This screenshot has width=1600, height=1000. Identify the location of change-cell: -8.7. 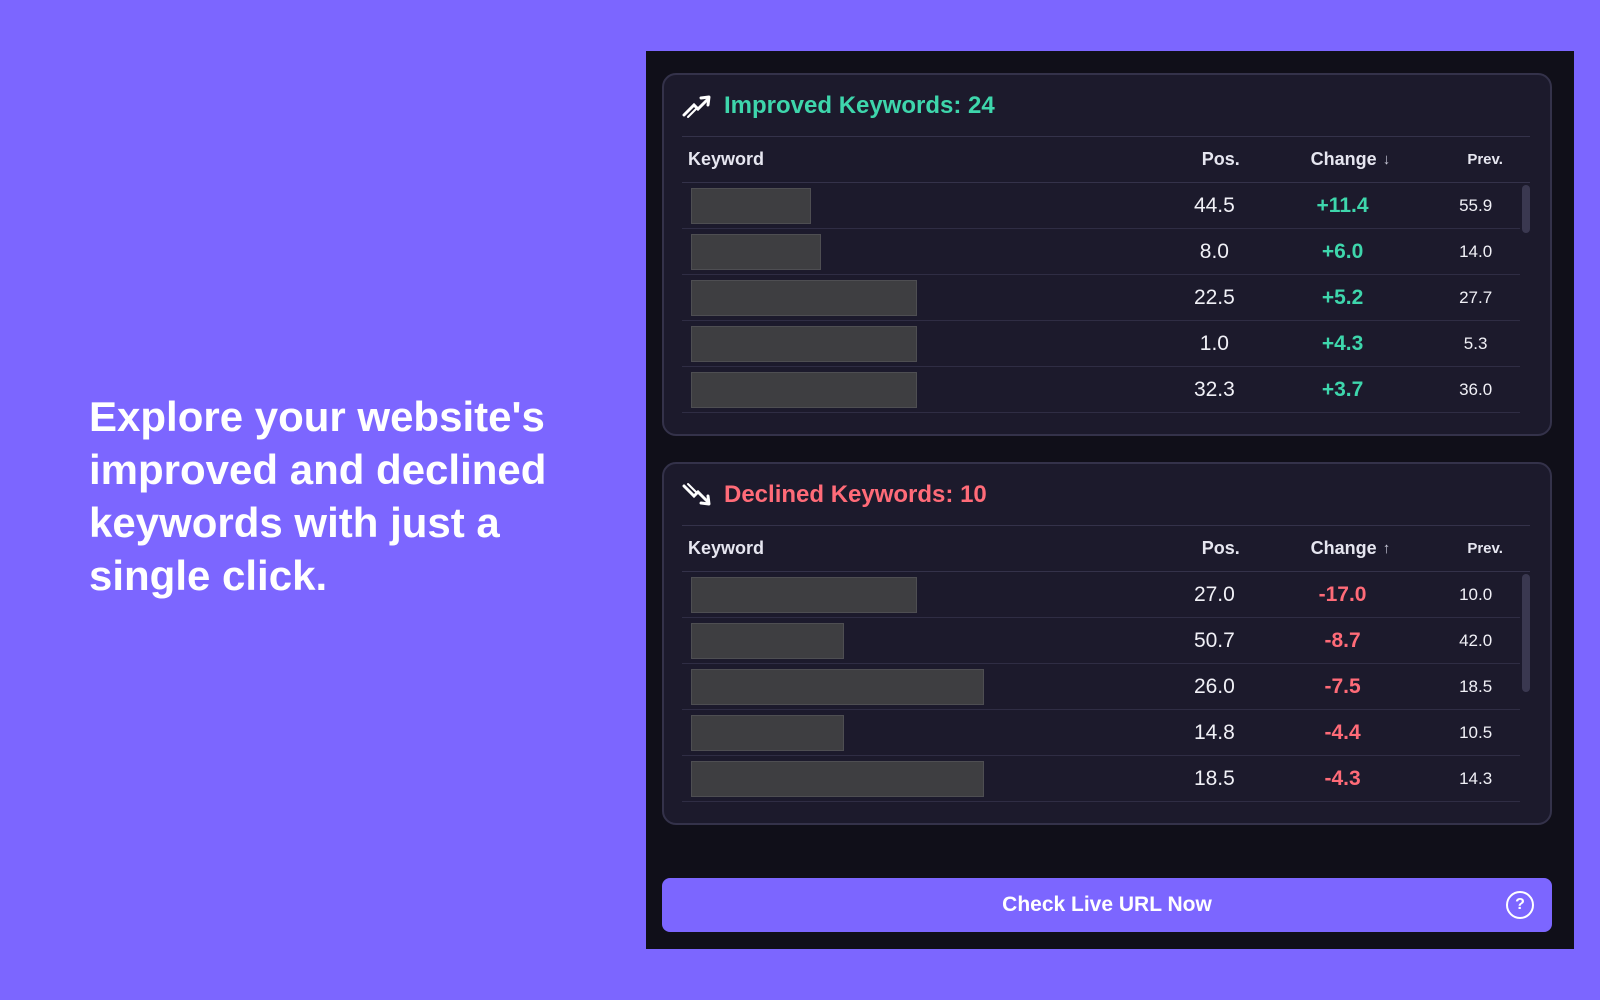
(1342, 640).